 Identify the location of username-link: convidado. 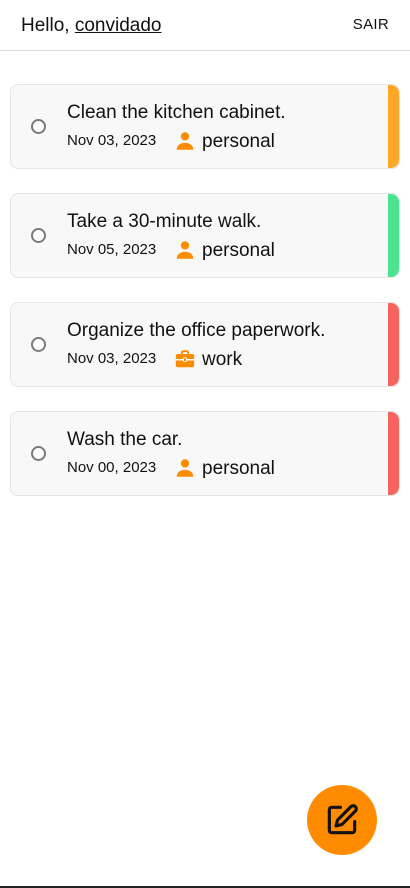
(118, 25).